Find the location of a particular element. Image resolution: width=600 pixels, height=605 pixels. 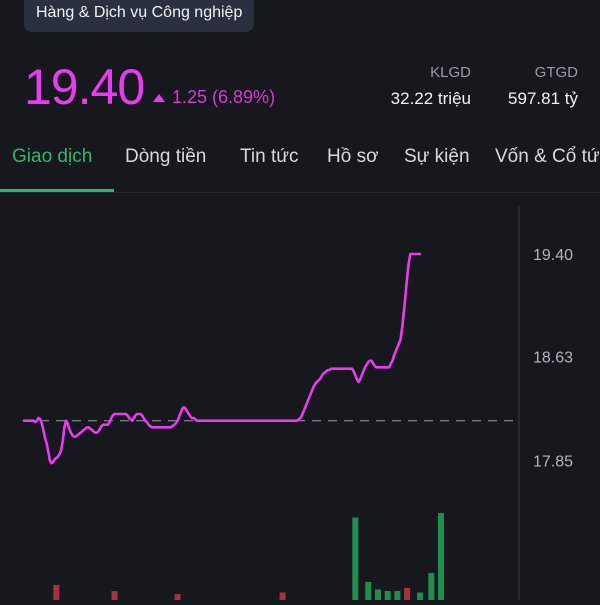

last-price: 19.40 is located at coordinates (84, 87).